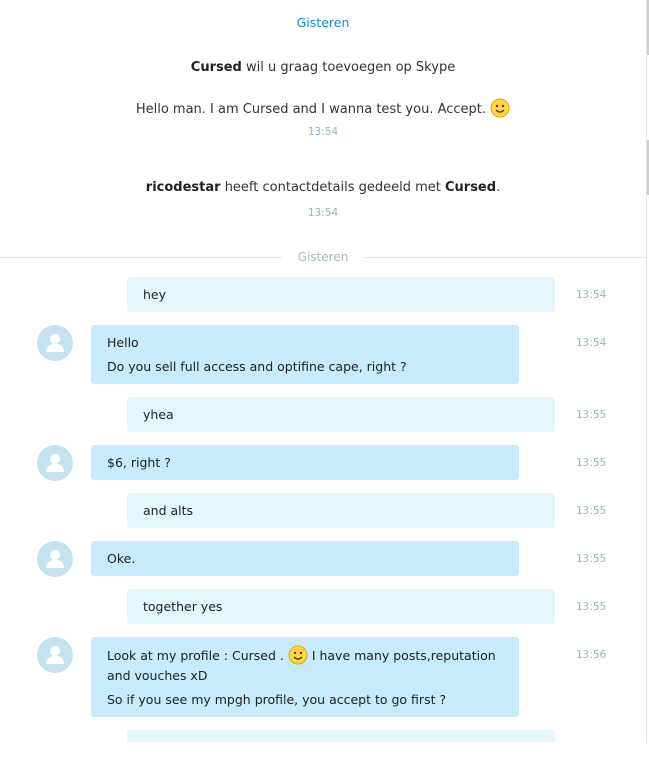 This screenshot has height=780, width=649. I want to click on message-text: I have many posts,reputation, so click(401, 655).